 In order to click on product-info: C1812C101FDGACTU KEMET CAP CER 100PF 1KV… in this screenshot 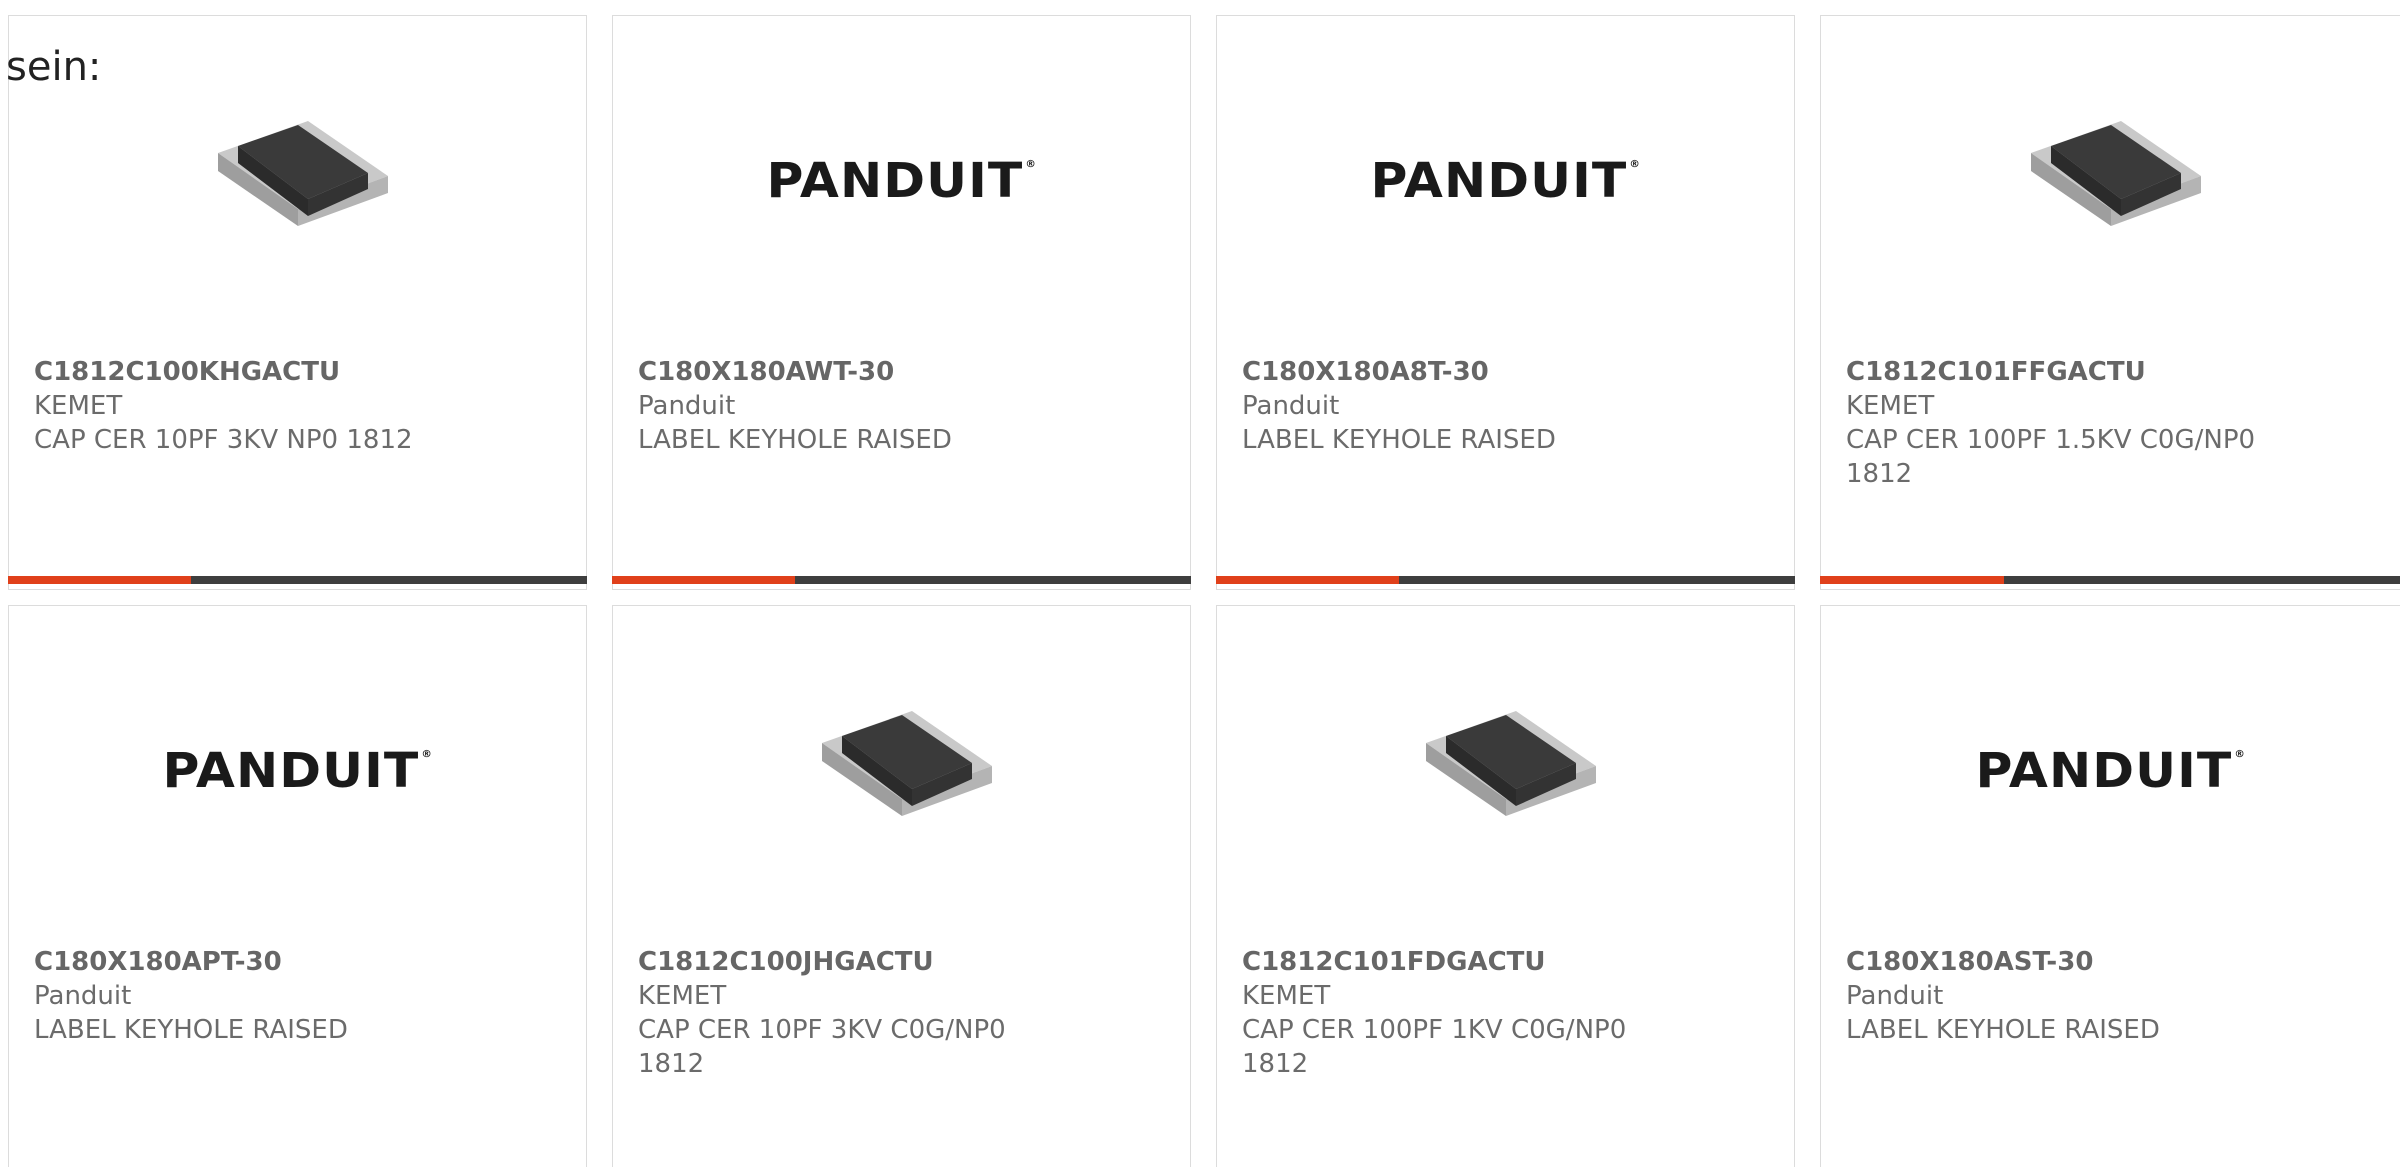, I will do `click(1452, 1013)`.